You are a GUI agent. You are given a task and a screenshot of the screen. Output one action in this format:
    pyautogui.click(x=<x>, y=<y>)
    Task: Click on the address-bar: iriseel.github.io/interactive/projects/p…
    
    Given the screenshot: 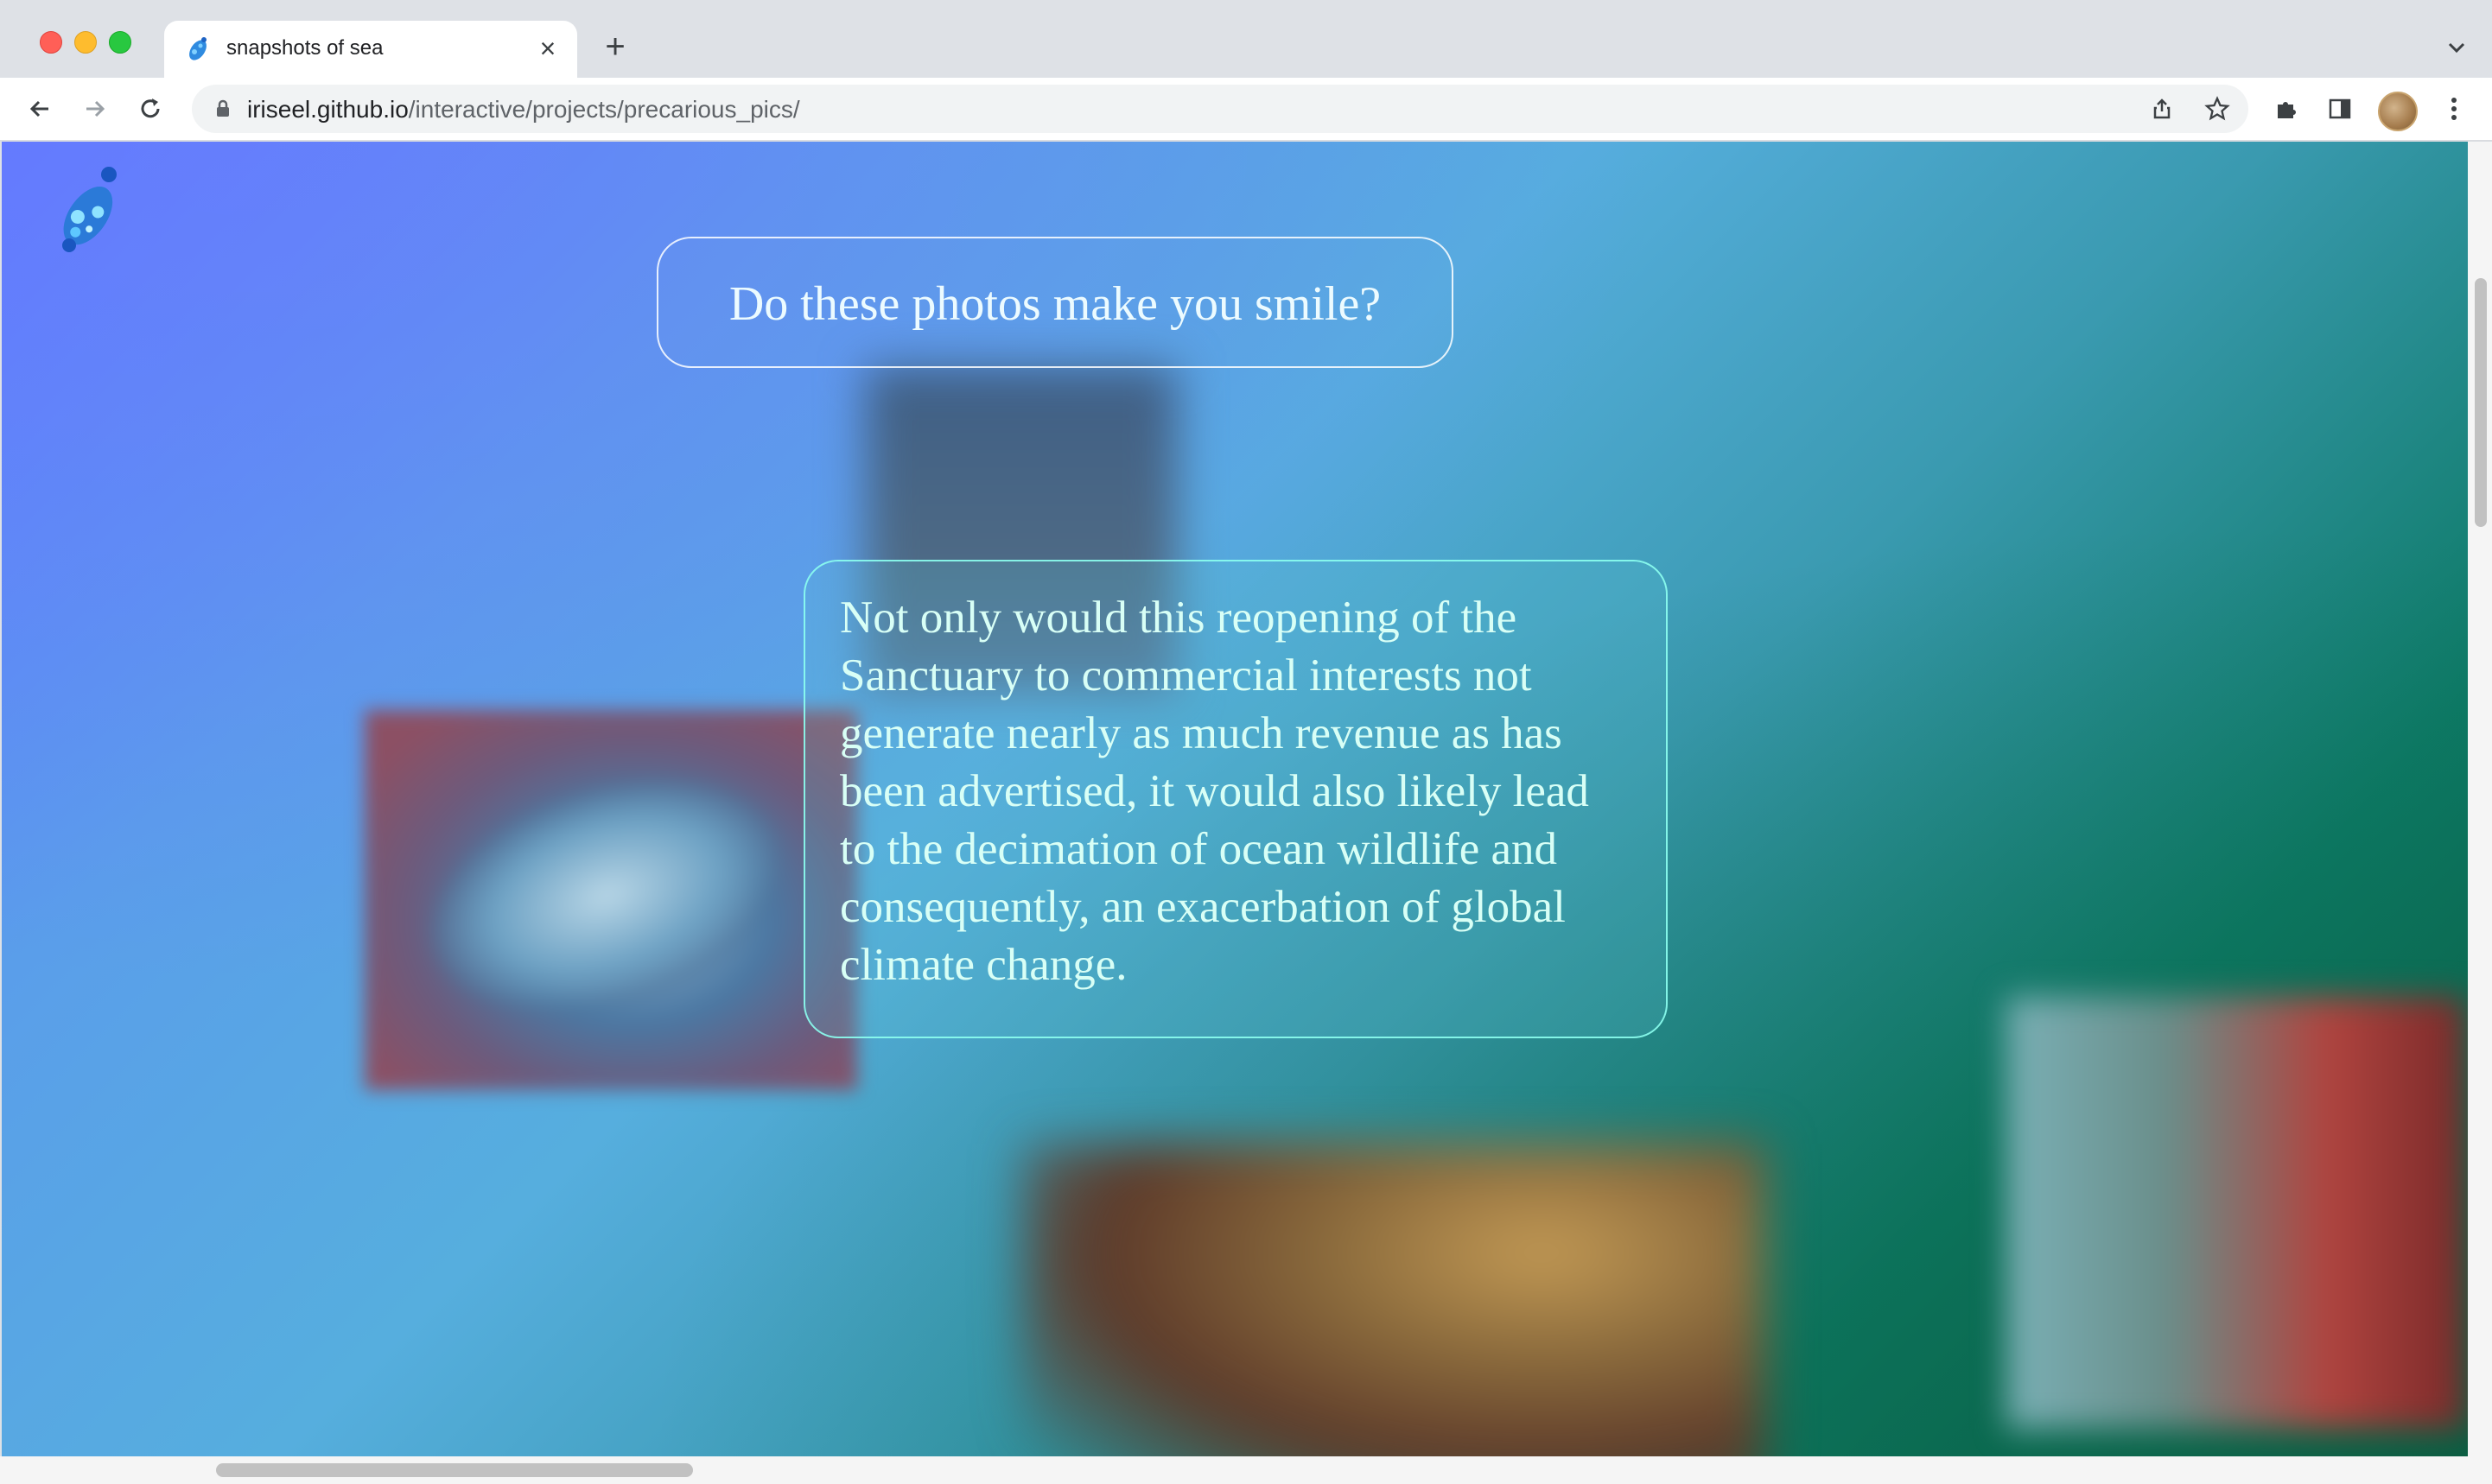 What is the action you would take?
    pyautogui.click(x=1220, y=109)
    